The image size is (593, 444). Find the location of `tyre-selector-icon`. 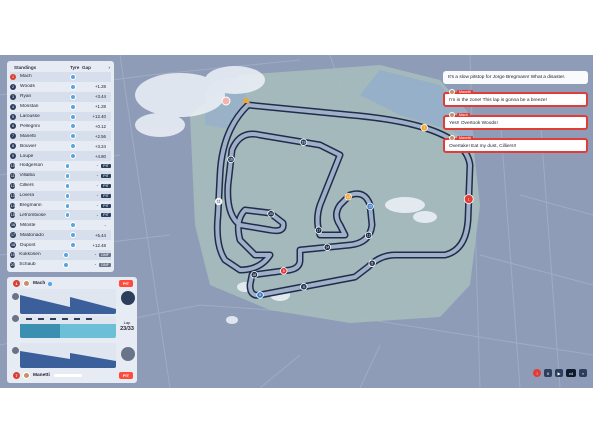

tyre-selector-icon is located at coordinates (128, 298).